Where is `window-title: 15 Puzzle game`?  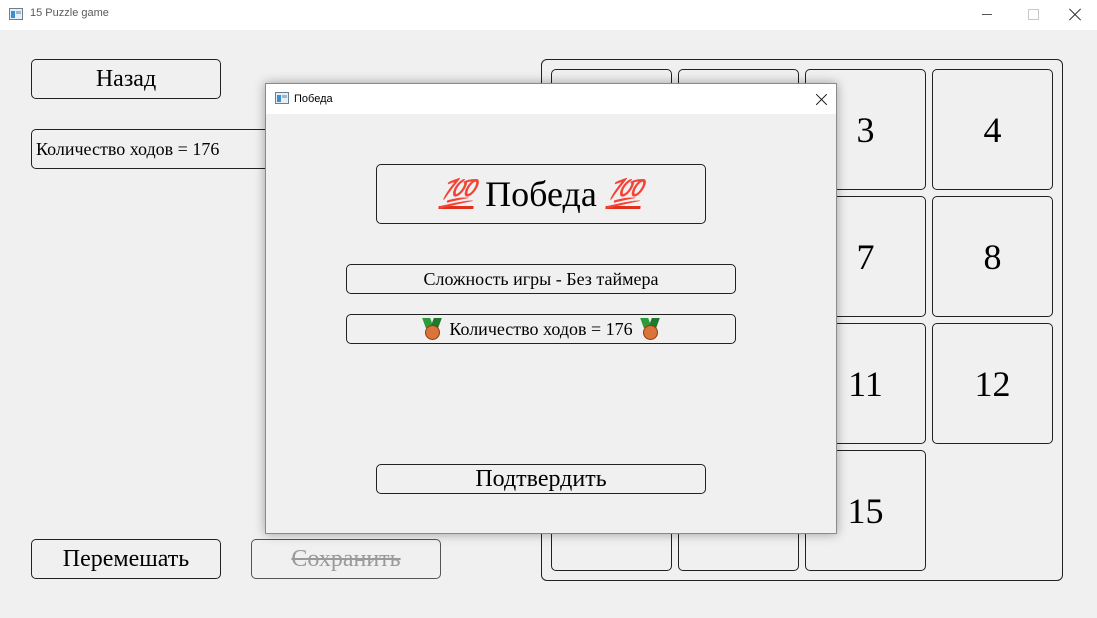 window-title: 15 Puzzle game is located at coordinates (69, 13).